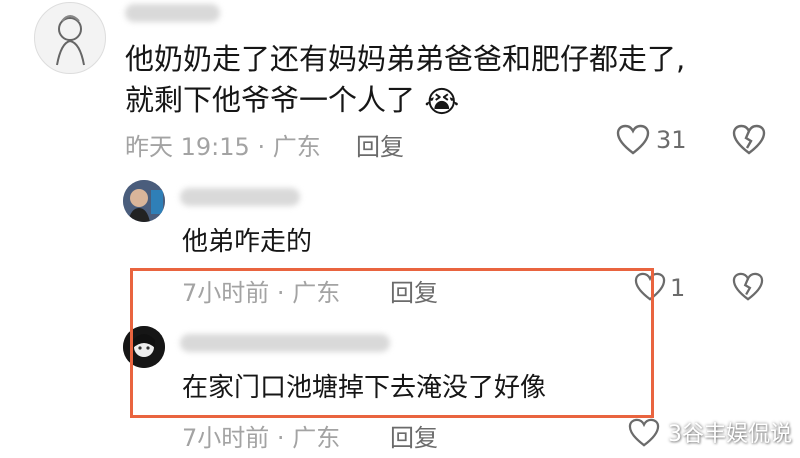  What do you see at coordinates (442, 102) in the screenshot?
I see `crying-emoji-icon: 😭` at bounding box center [442, 102].